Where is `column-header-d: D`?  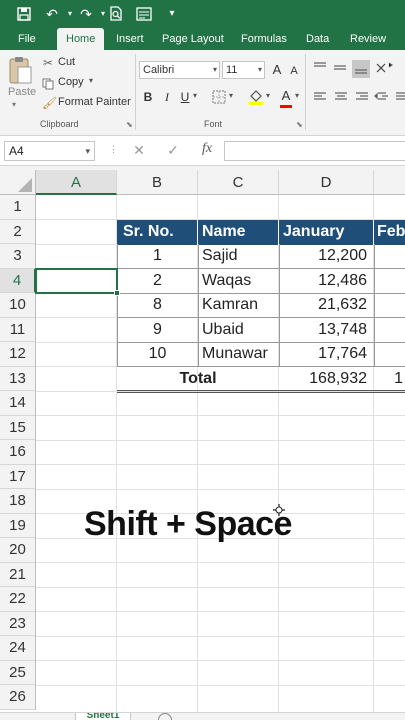
column-header-d: D is located at coordinates (326, 182).